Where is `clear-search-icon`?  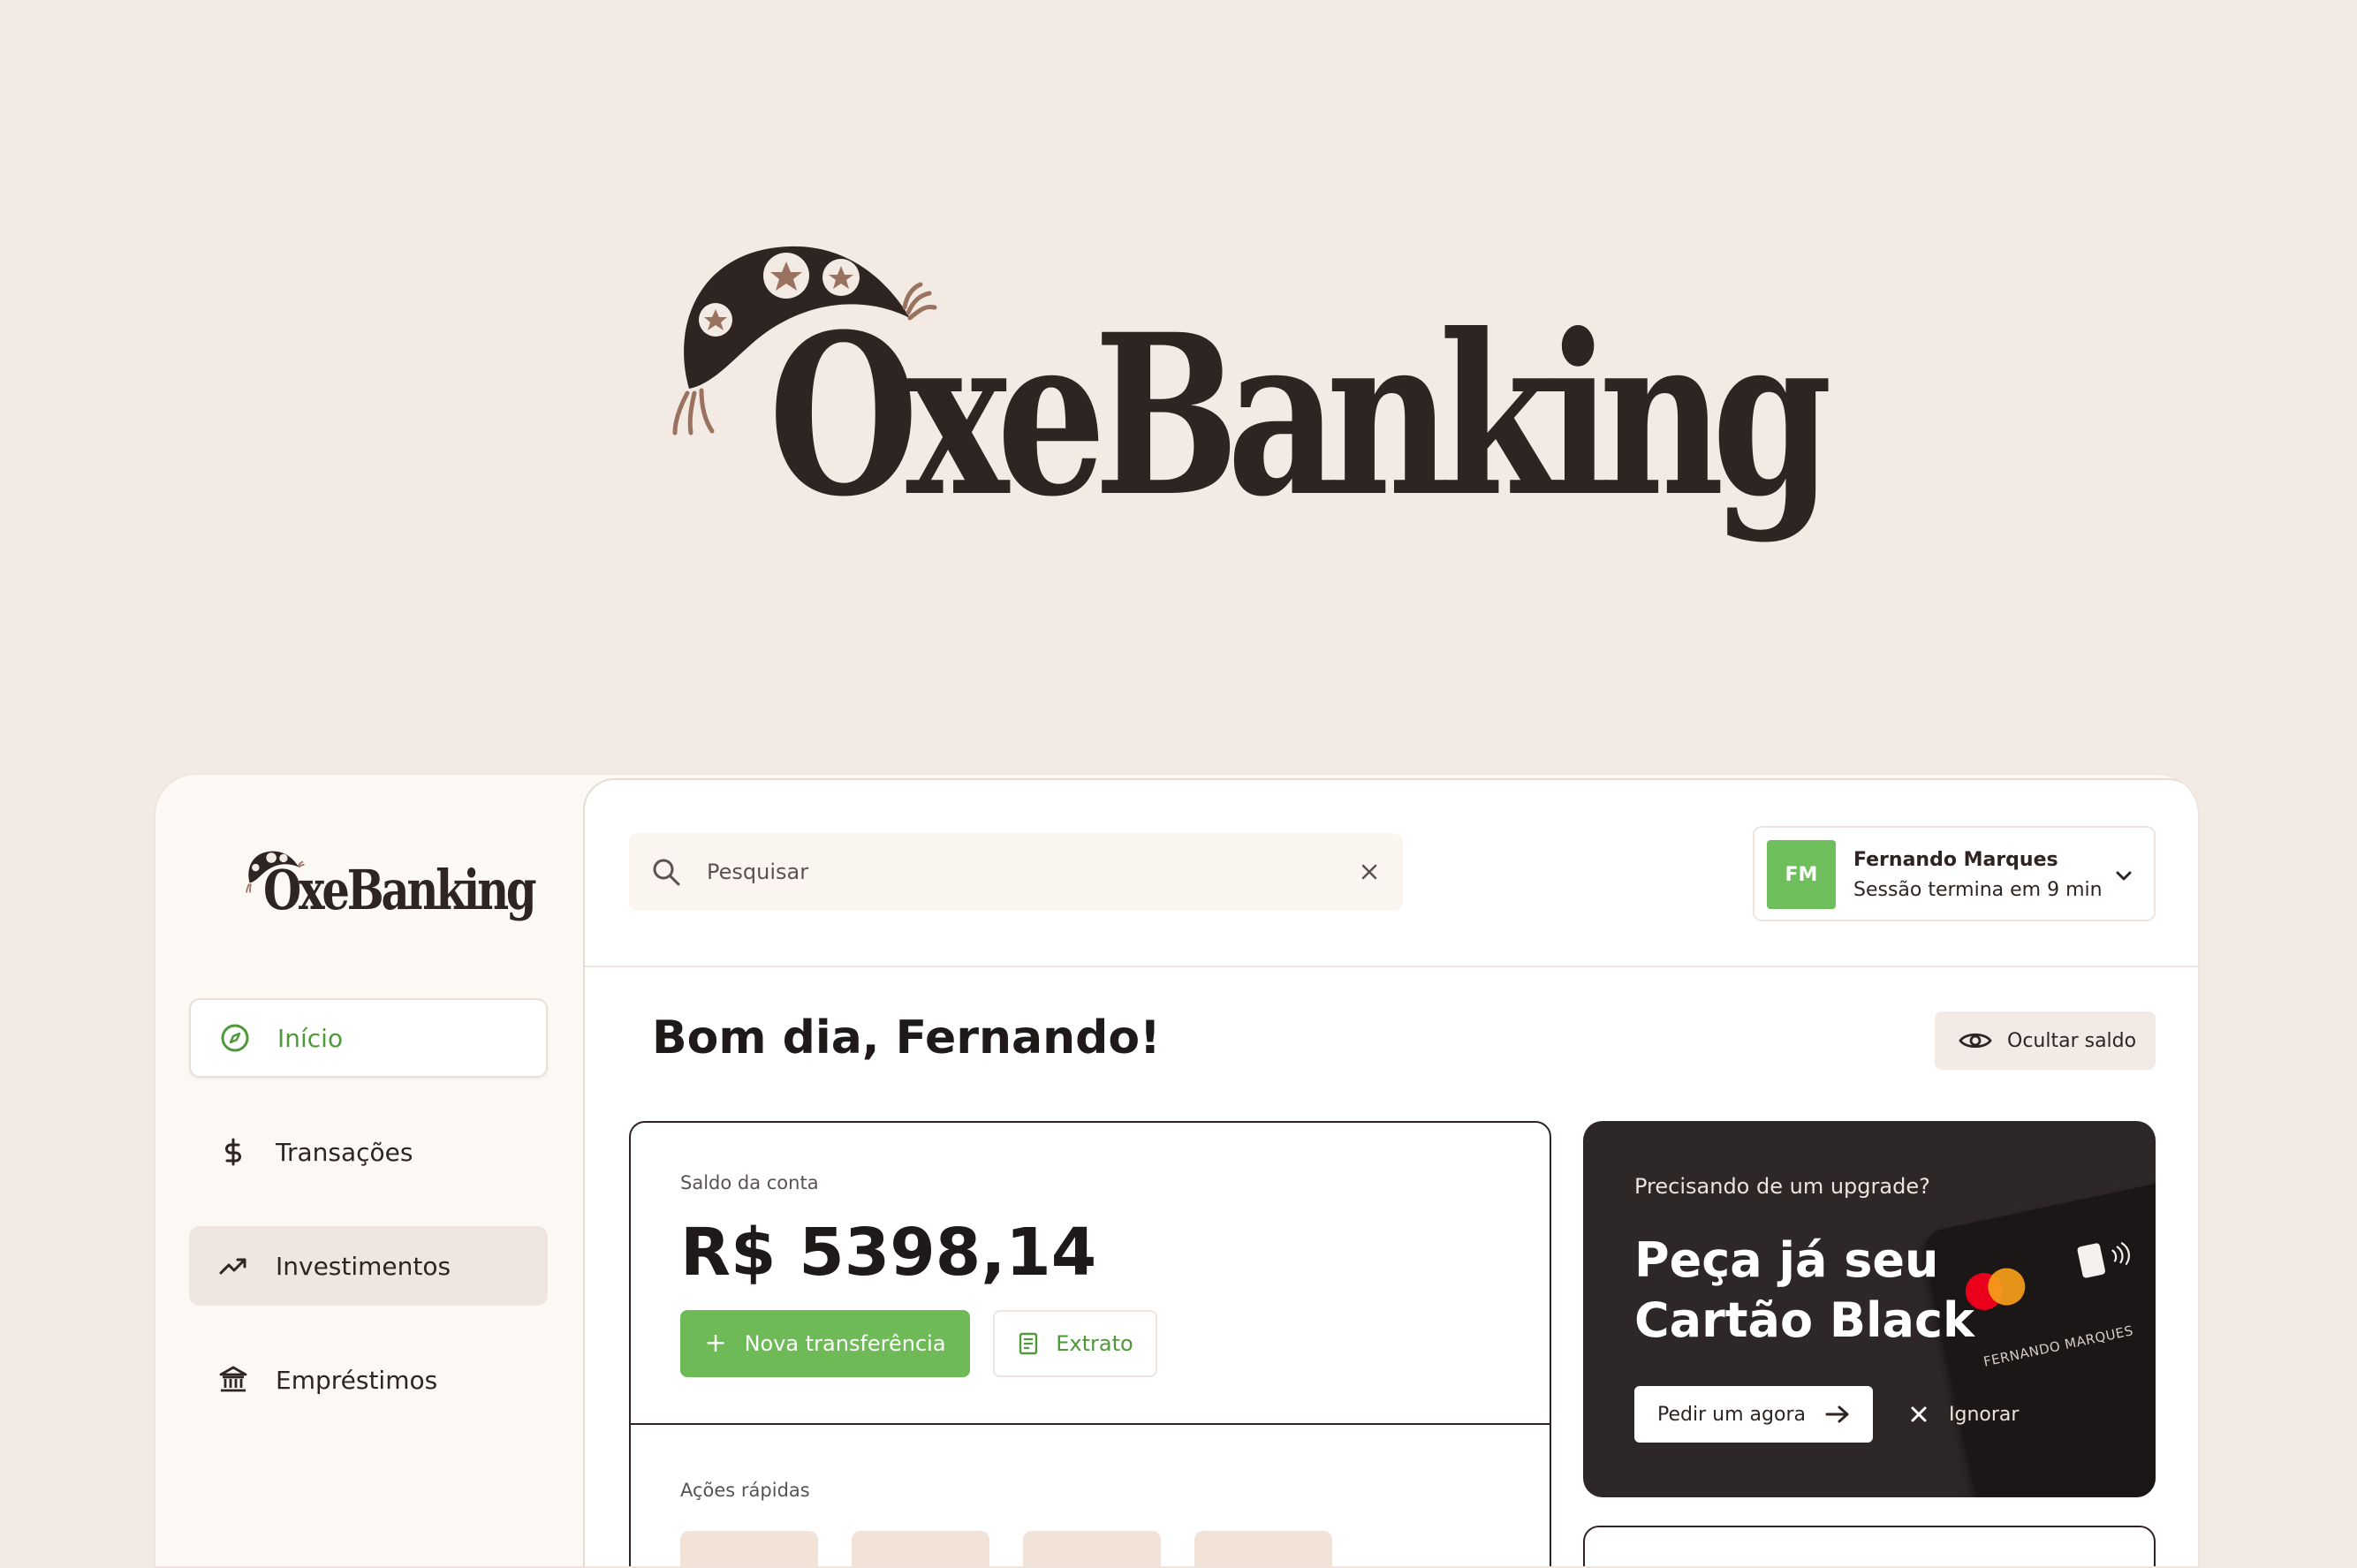 clear-search-icon is located at coordinates (1369, 872).